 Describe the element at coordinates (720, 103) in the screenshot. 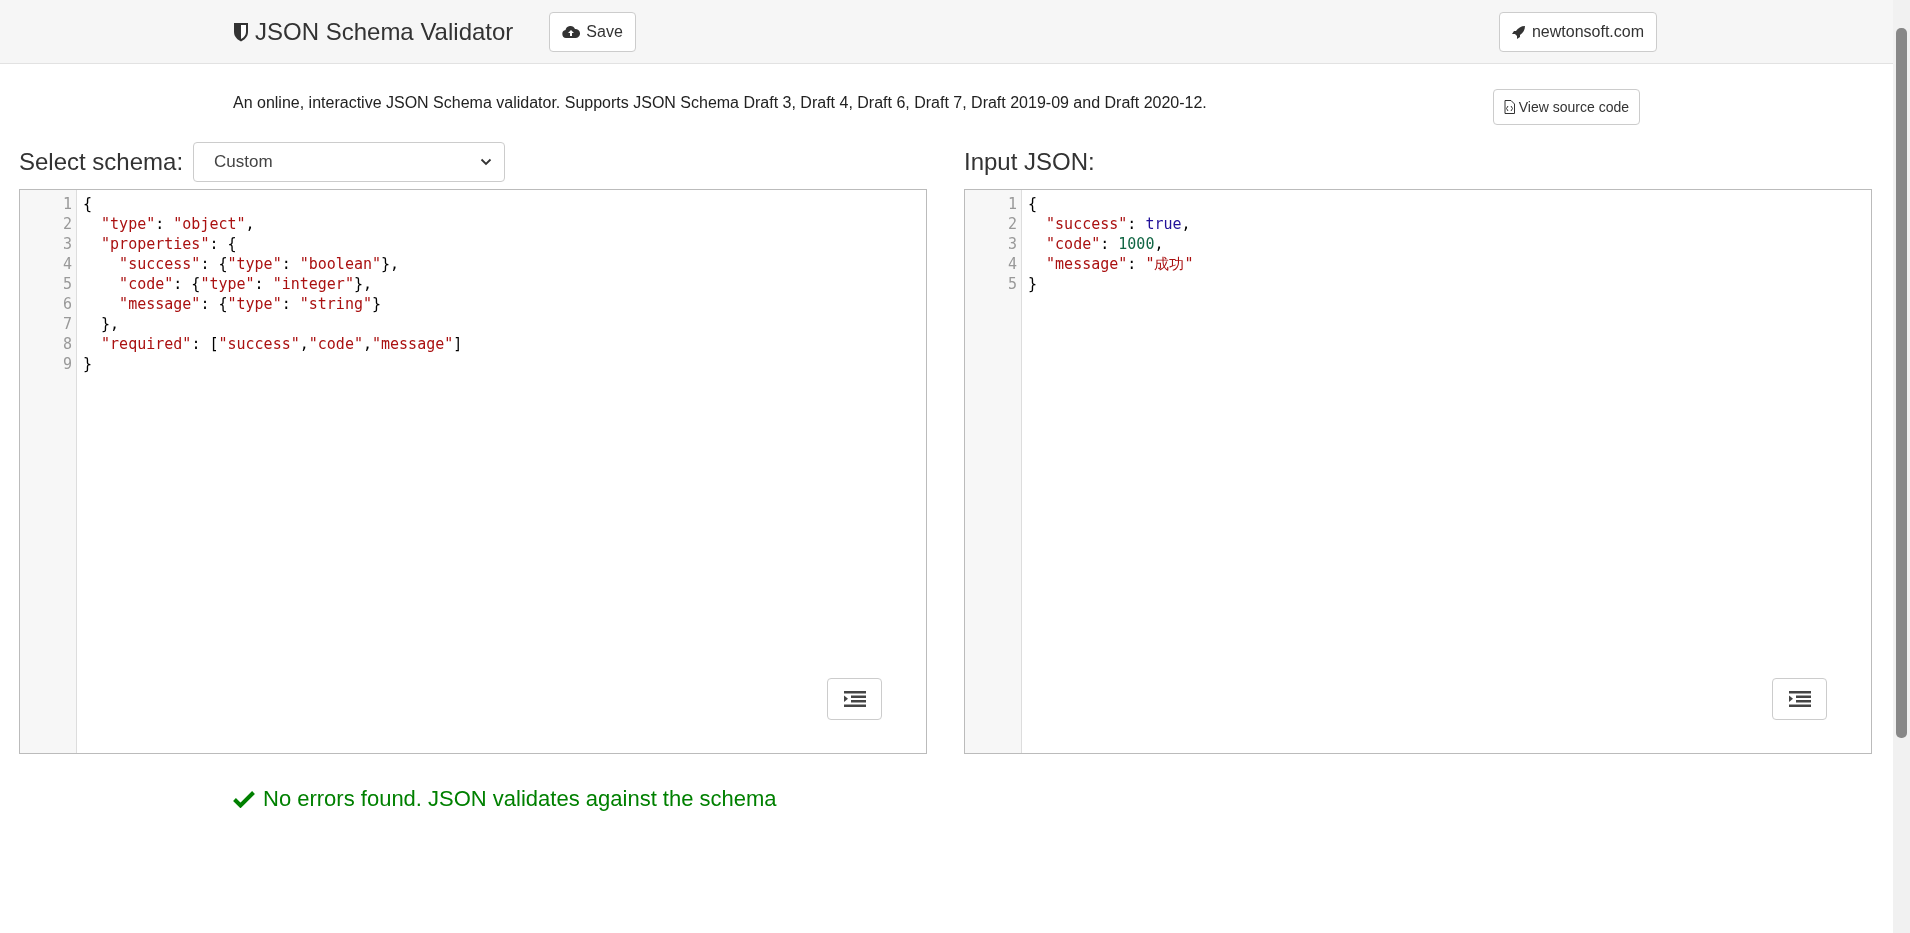

I see `description-text: An online, interactive JSON Schema validator. Supports JSON Schema Draft 3, Draft 4, Draft 6, Draft 7, Draft 2019-09 and Draft 2020-12.` at that location.